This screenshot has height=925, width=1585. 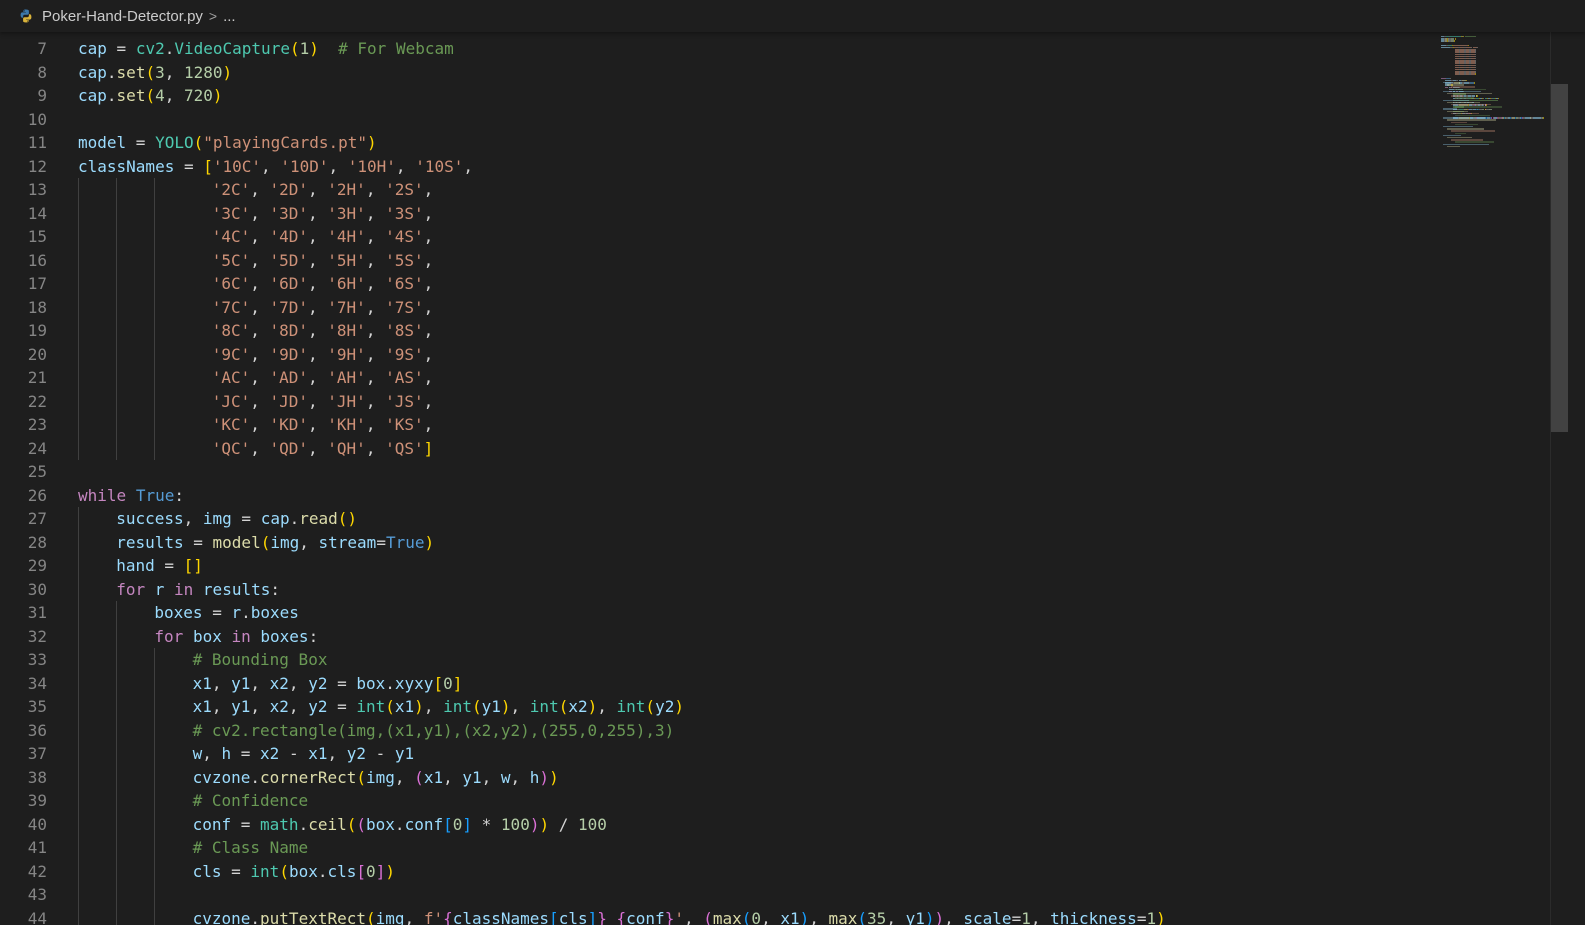 What do you see at coordinates (725, 425) in the screenshot?
I see `code-line: 23 'KC', 'KD', 'KH', 'KS',` at bounding box center [725, 425].